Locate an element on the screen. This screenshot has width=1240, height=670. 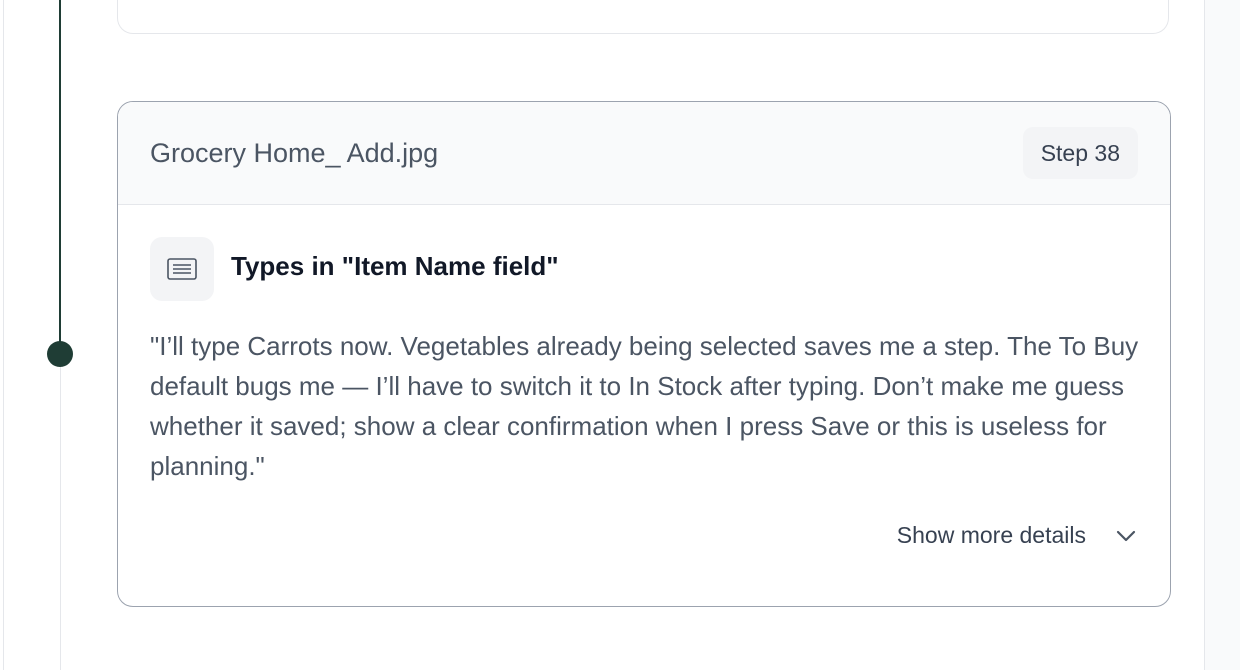
show-more-details-button: Show more details is located at coordinates (1017, 535).